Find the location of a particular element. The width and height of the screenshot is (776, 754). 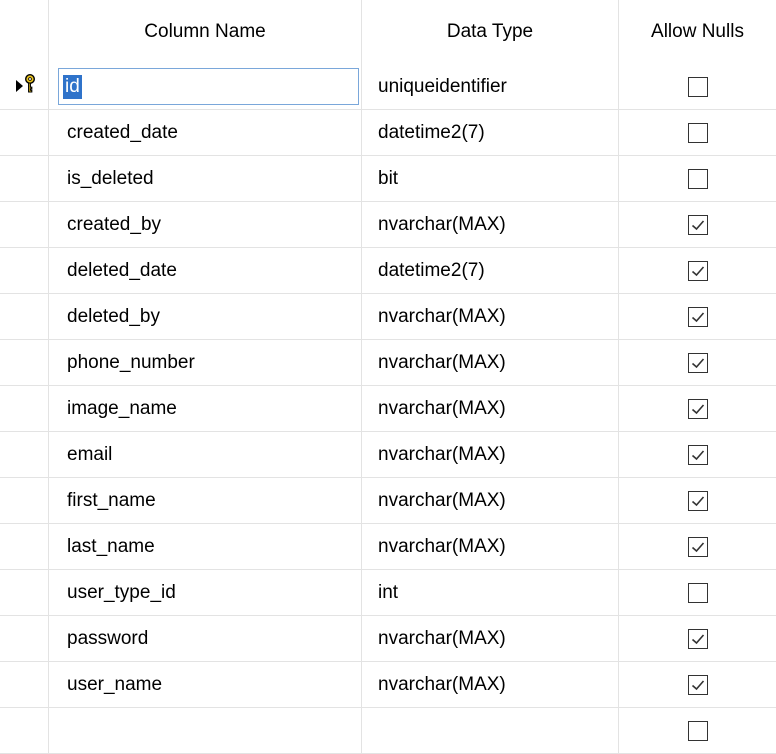

table-row: last_name nvarchar(MAX) is located at coordinates (388, 547).